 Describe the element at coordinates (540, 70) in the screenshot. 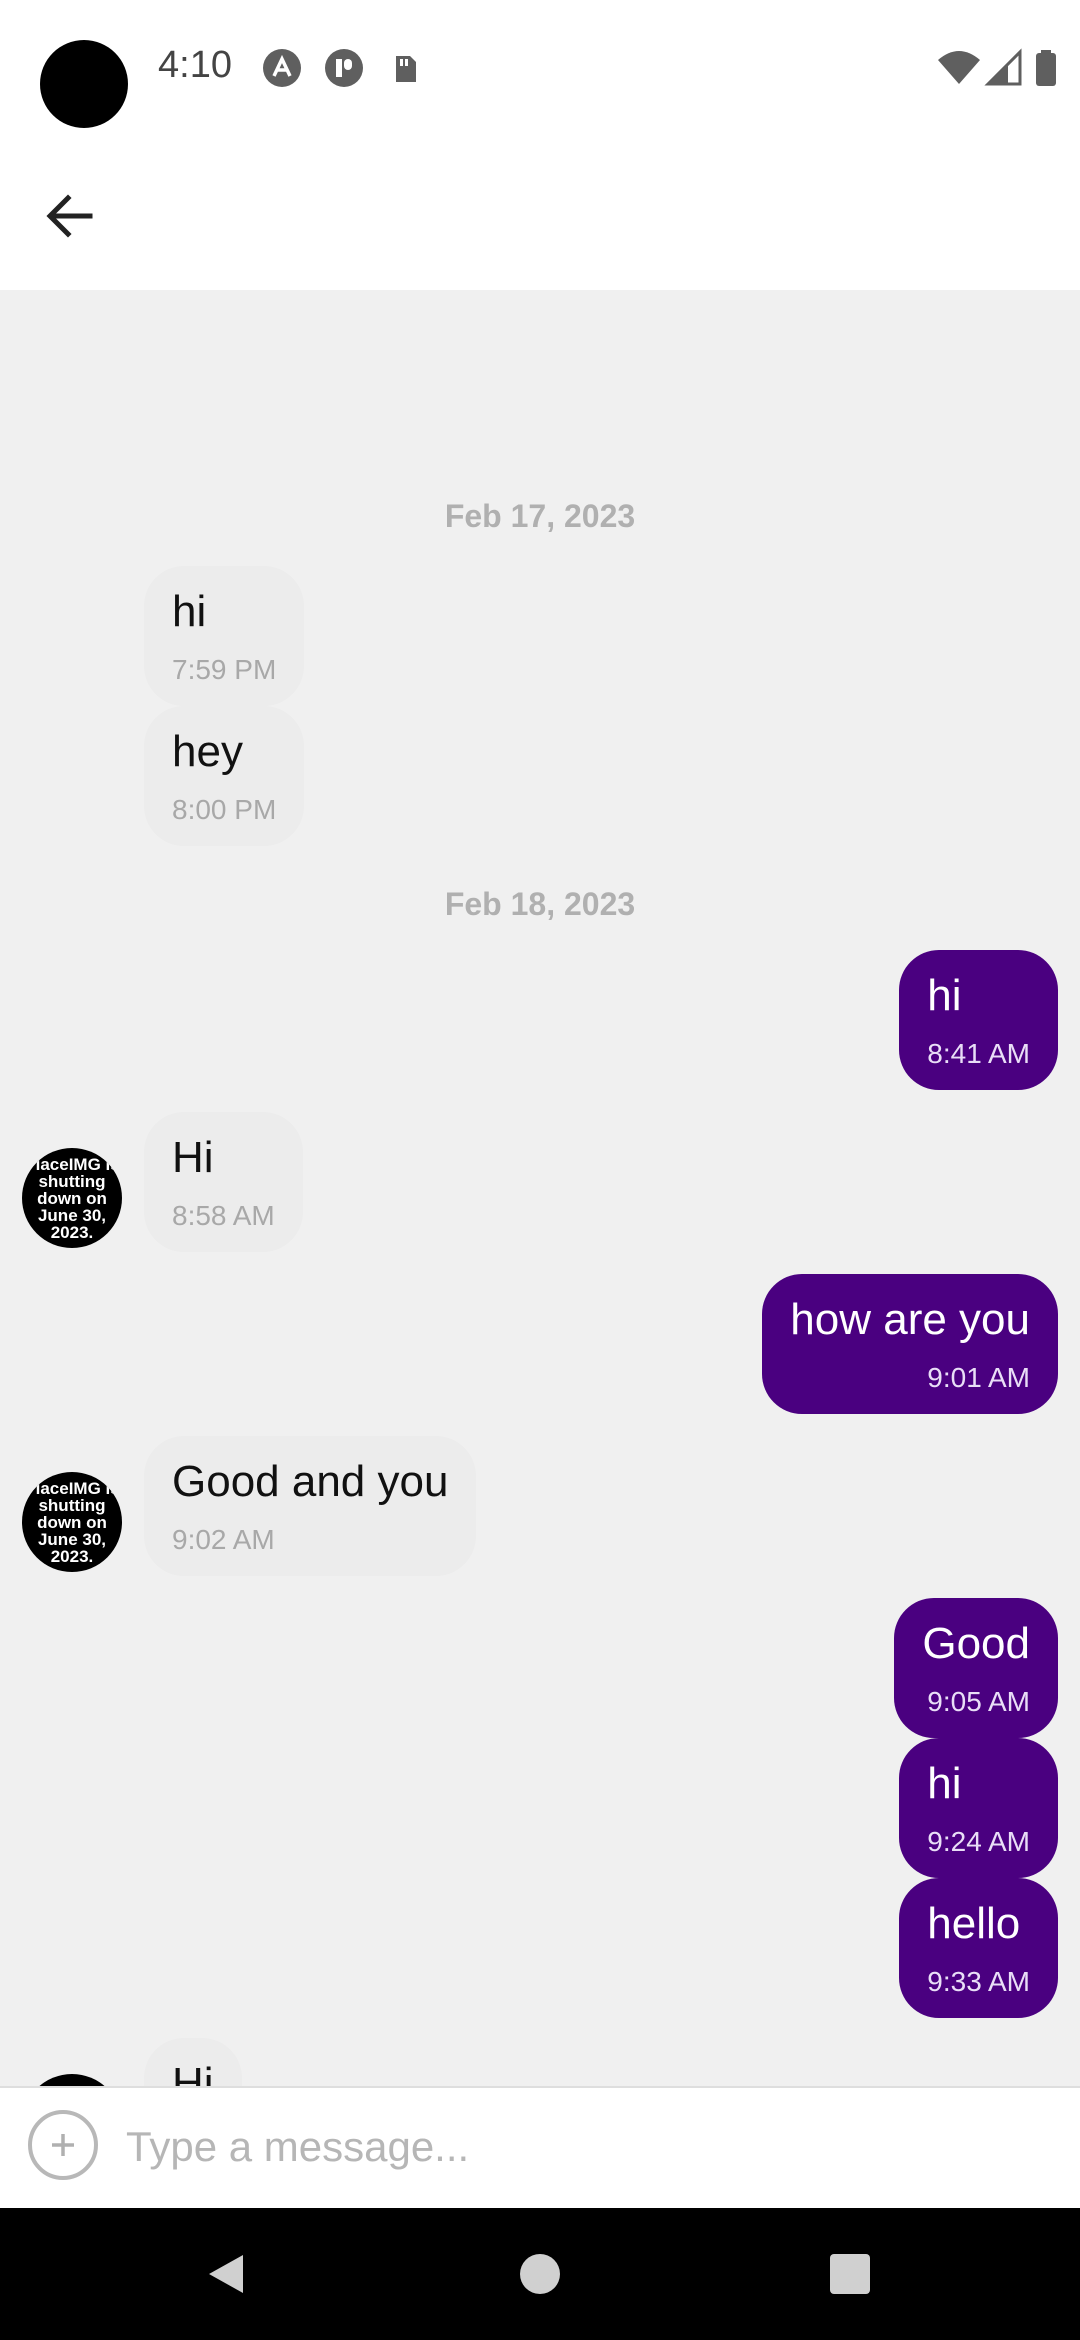

I see `status-bar: 4:10` at that location.